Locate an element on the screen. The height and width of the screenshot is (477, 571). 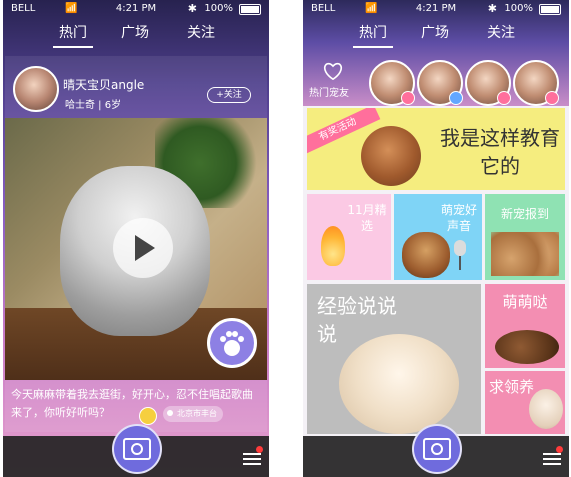
location-badge: 北京市丰台 is located at coordinates (193, 414).